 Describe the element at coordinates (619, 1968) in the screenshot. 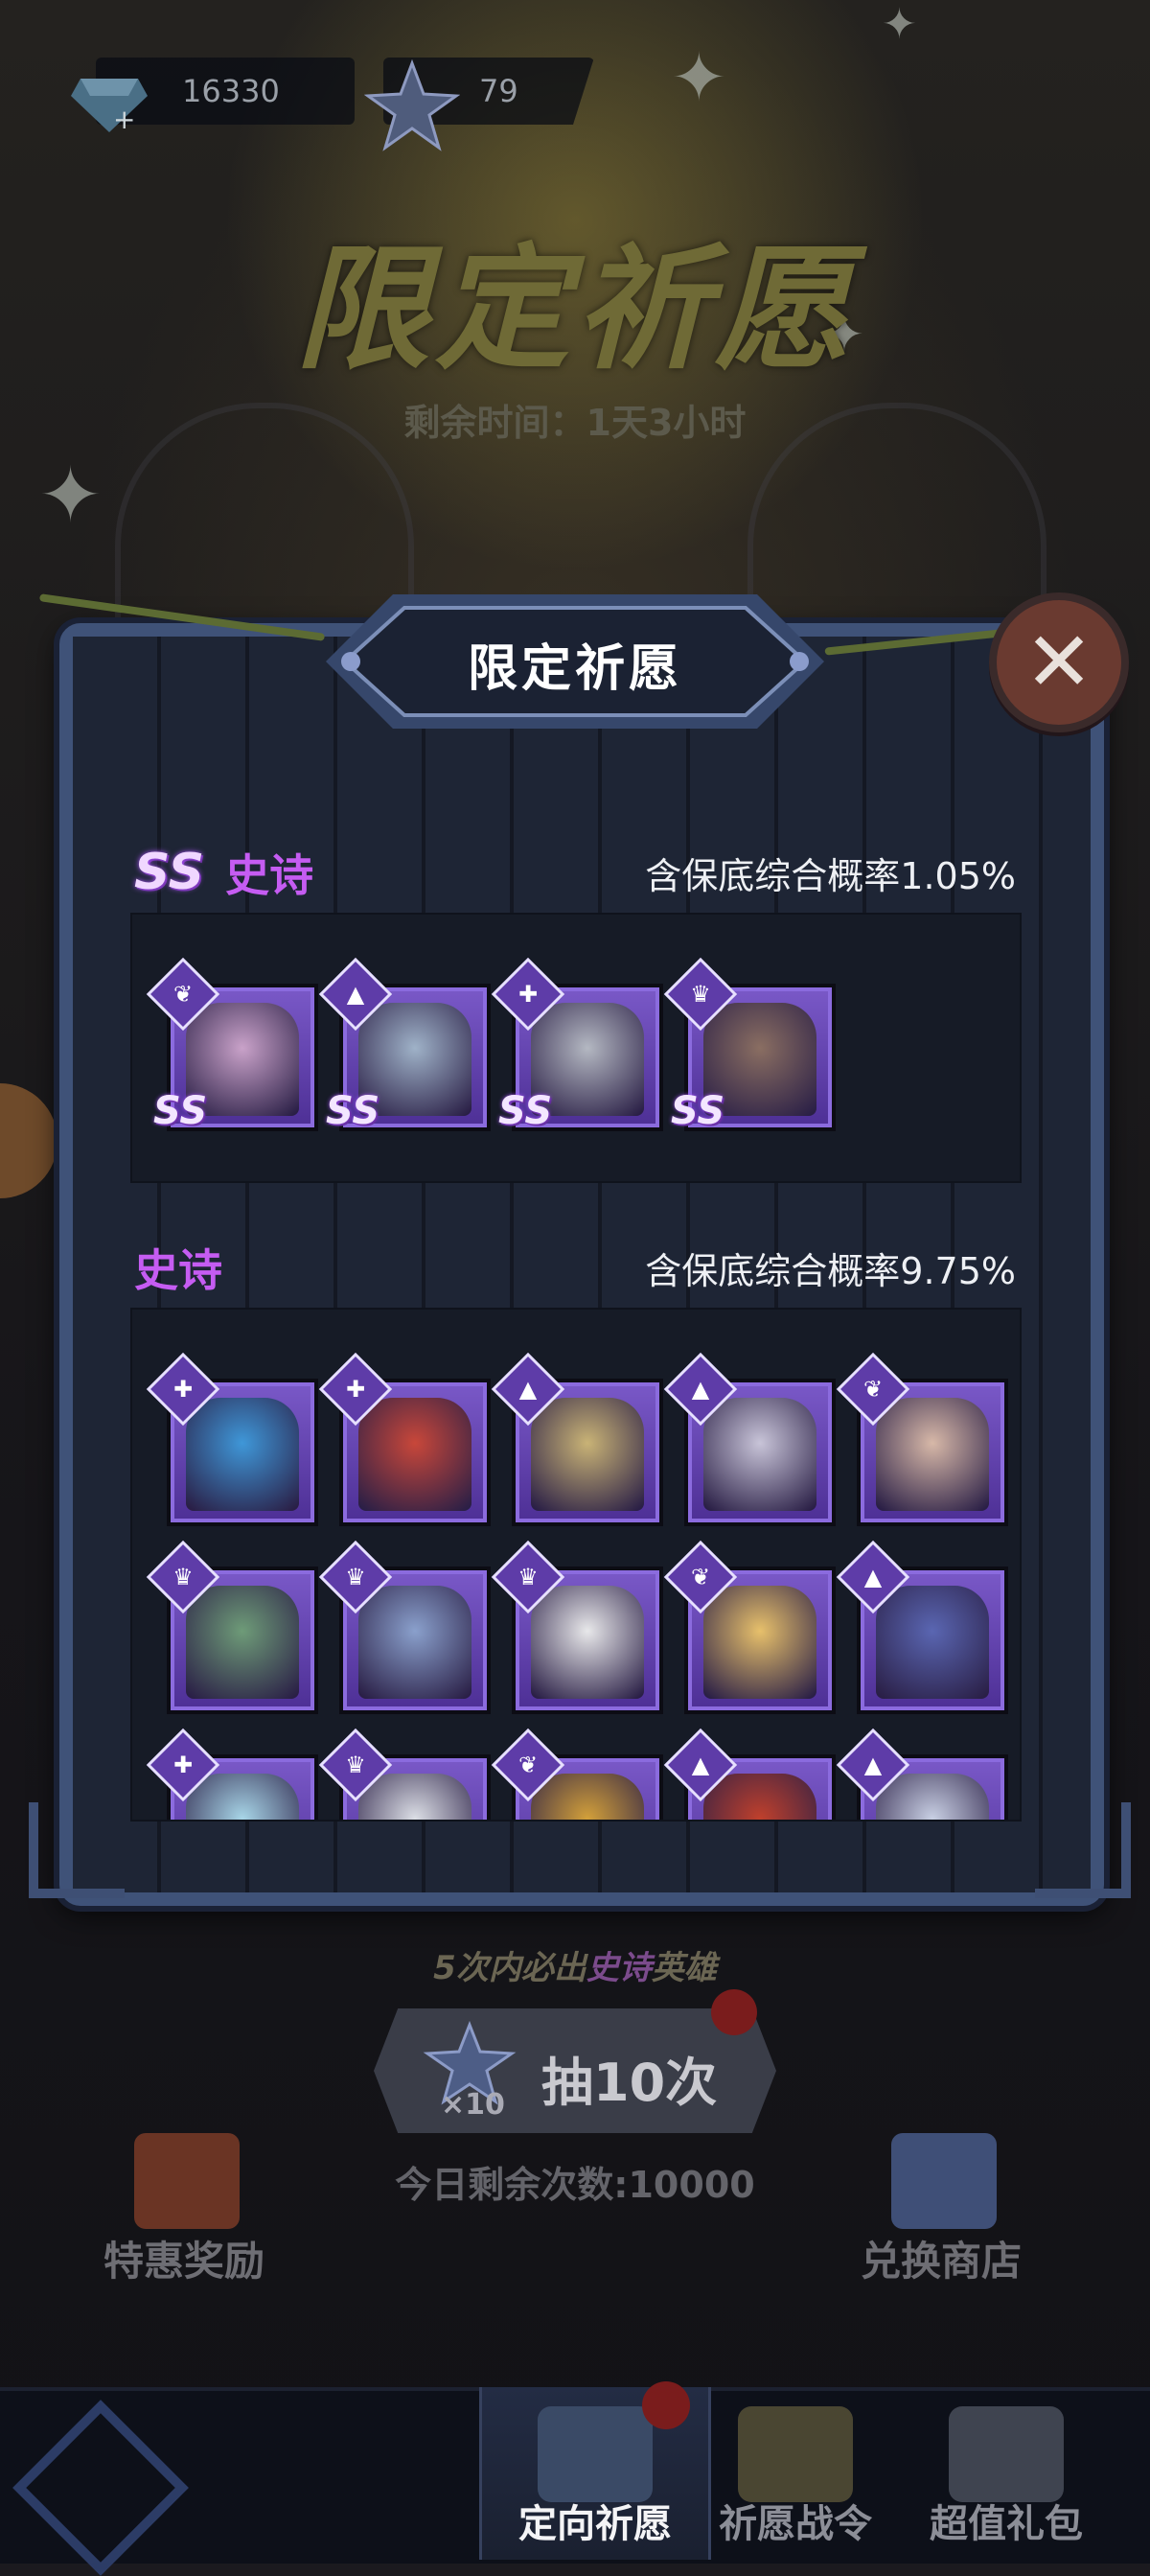

I see `pity-highlight: 史诗` at that location.